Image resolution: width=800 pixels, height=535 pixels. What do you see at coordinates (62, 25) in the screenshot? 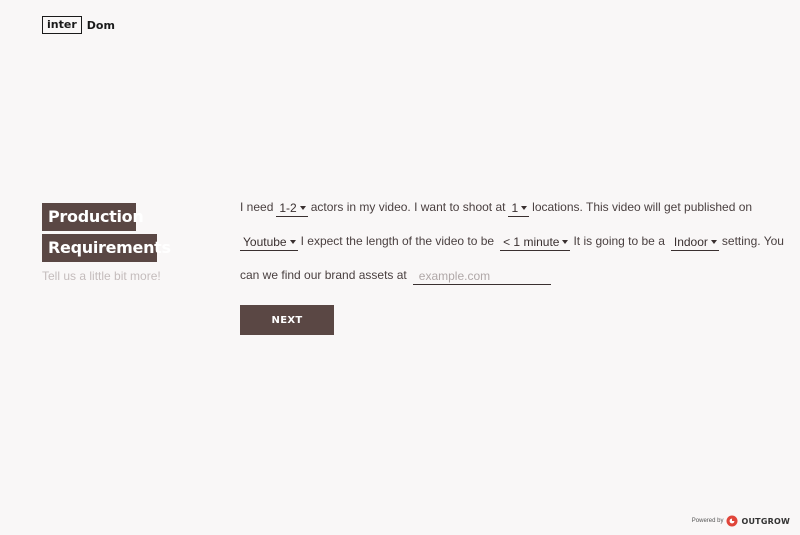
I see `logo-boxed-text: inter` at bounding box center [62, 25].